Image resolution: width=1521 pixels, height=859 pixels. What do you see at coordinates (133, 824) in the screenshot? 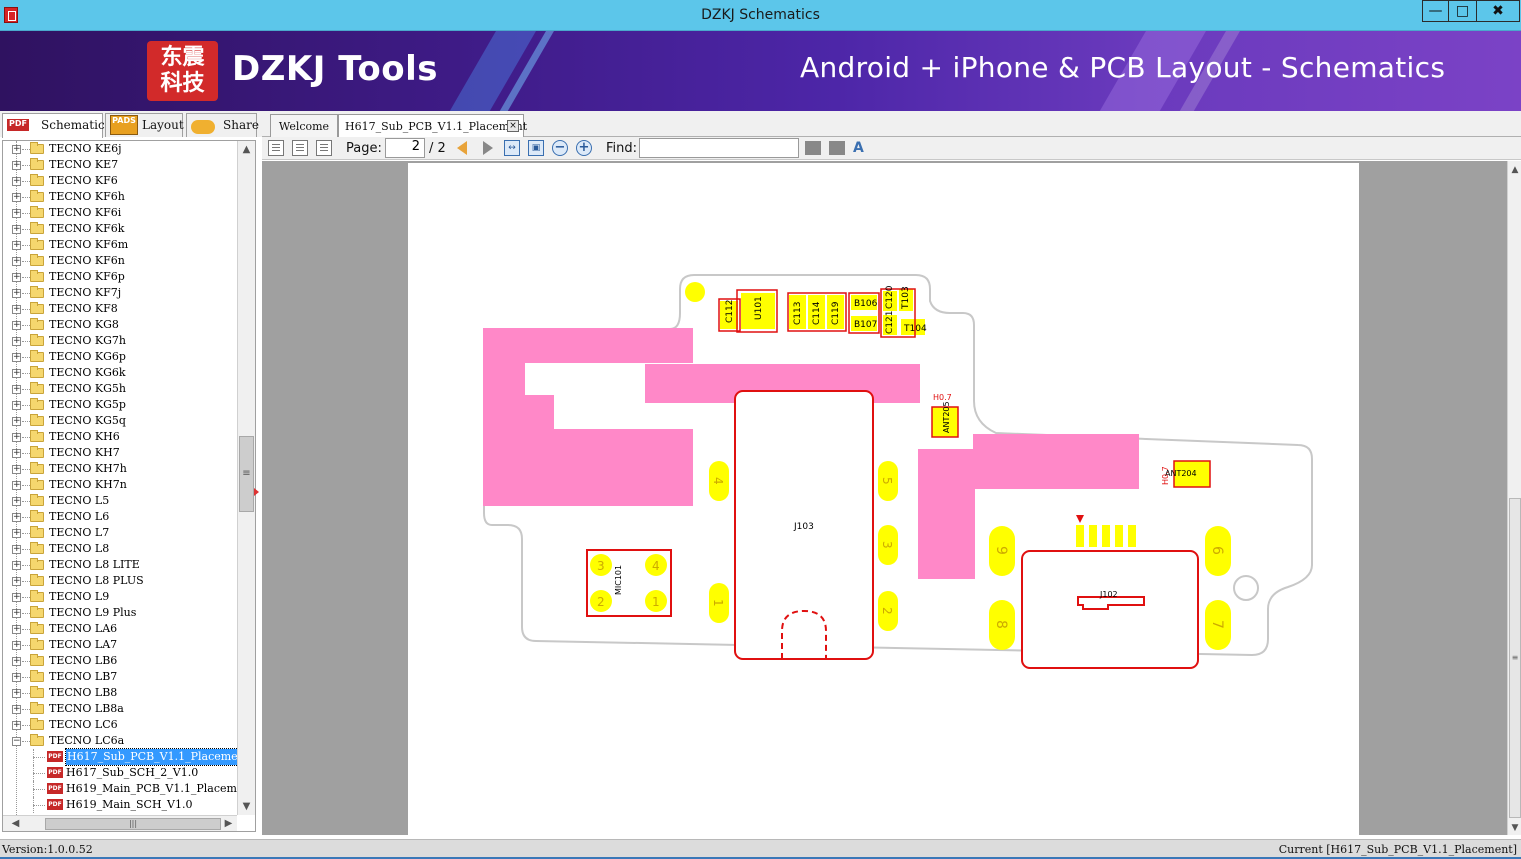
I see `scroll-thumb: |||` at bounding box center [133, 824].